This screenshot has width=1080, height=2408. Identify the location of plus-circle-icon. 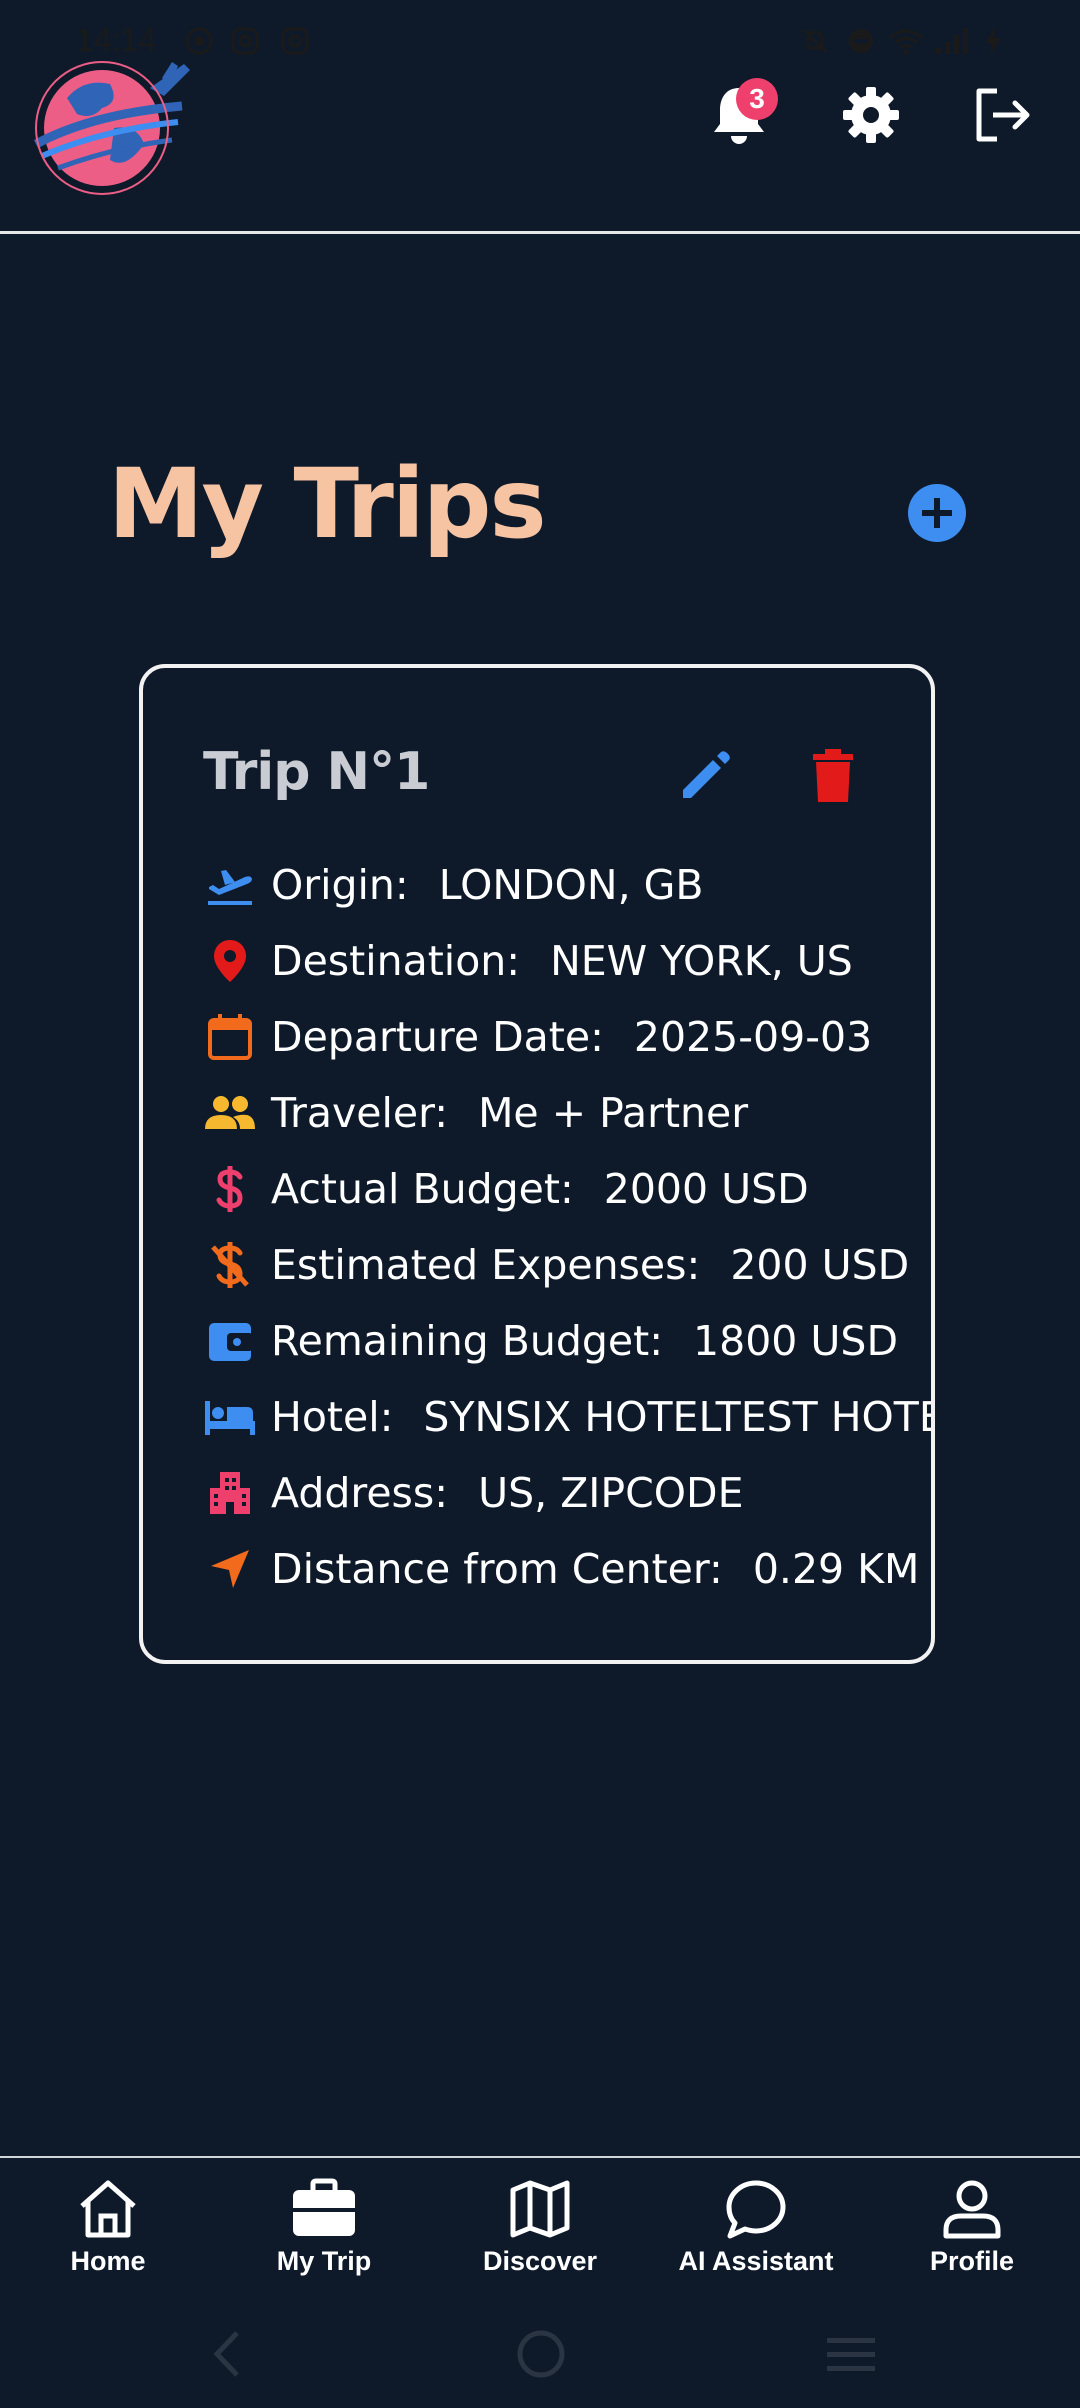
(937, 513).